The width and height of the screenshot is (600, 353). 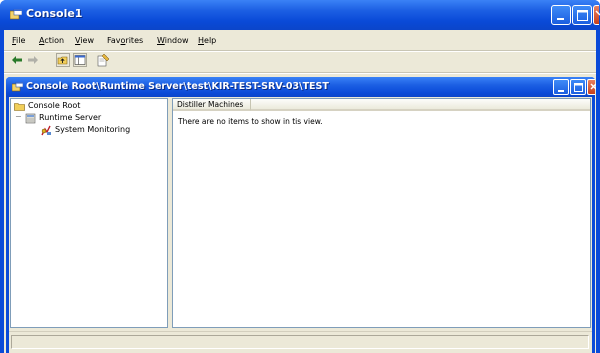 I want to click on status-bar, so click(x=300, y=341).